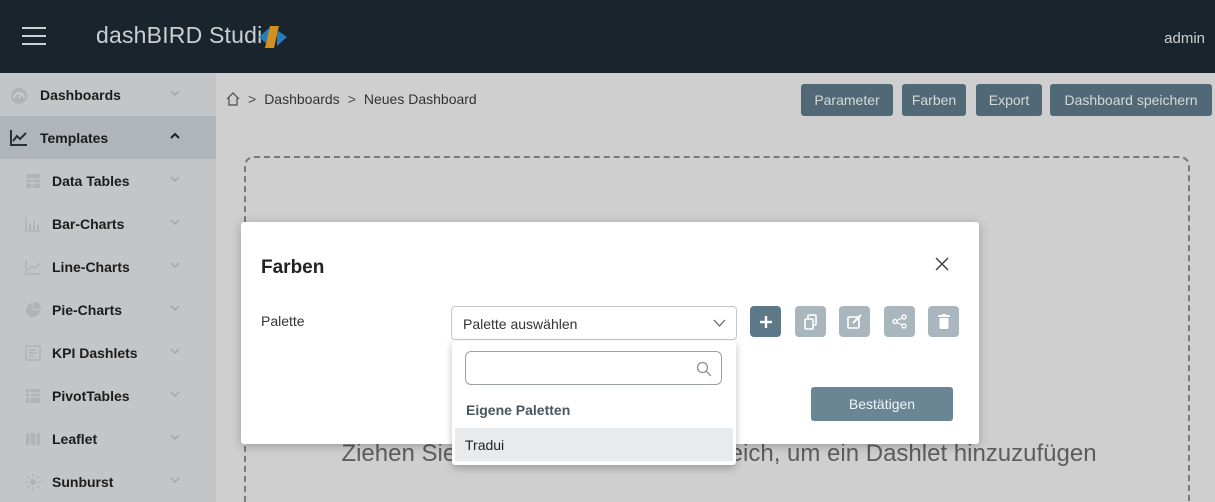 Image resolution: width=1215 pixels, height=502 pixels. What do you see at coordinates (520, 324) in the screenshot?
I see `palette-select-value: Palette auswählen` at bounding box center [520, 324].